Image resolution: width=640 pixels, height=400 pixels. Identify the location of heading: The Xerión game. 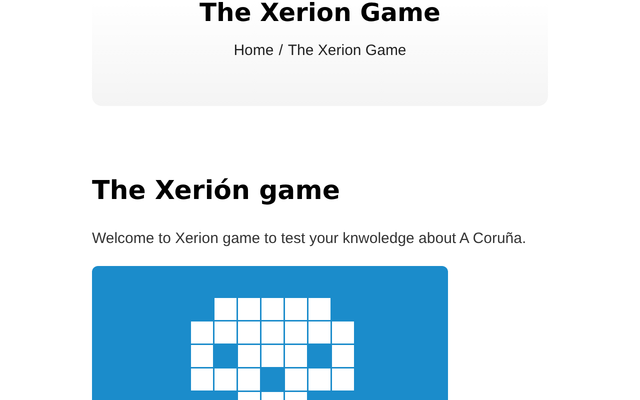
(216, 191).